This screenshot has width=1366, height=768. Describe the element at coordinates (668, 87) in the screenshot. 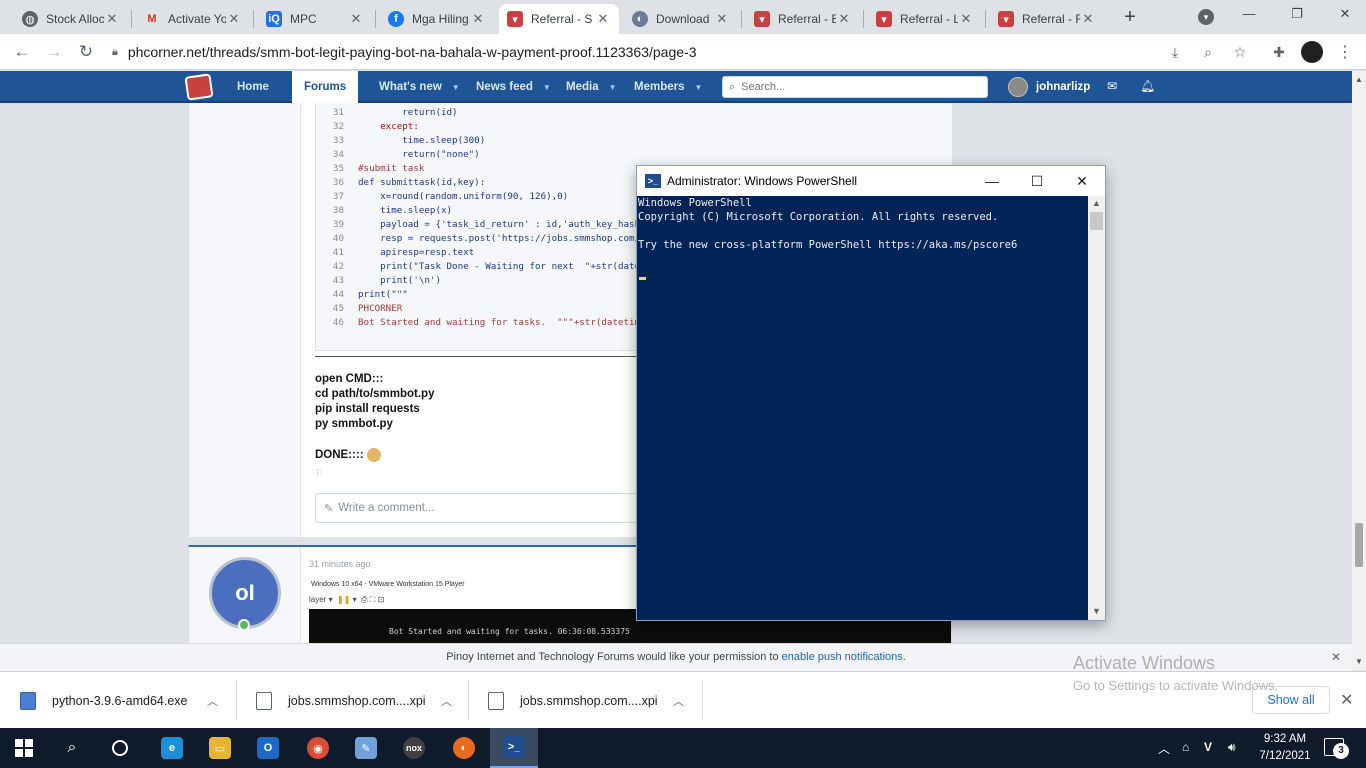

I see `nav-members: Members ▼` at that location.